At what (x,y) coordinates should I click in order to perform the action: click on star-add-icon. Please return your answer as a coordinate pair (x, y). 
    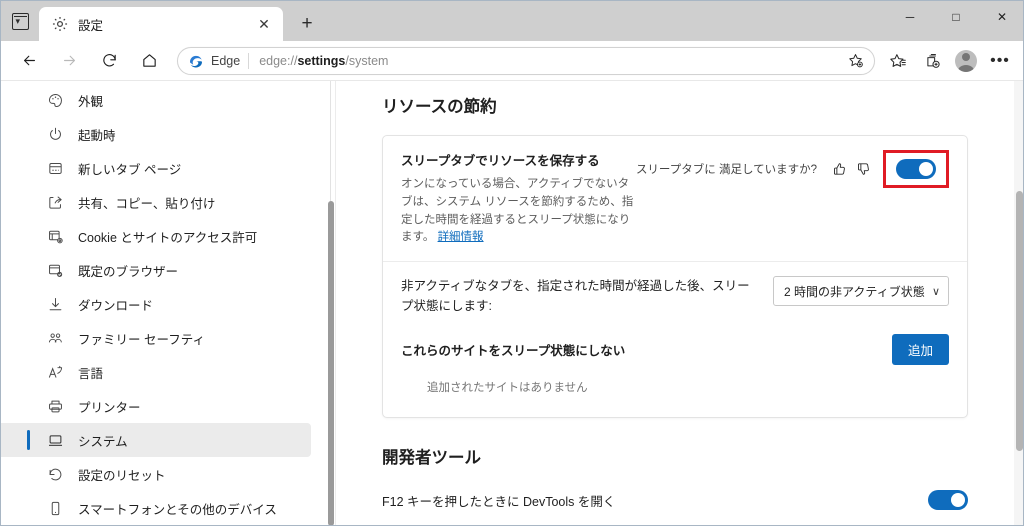
    Looking at the image, I should click on (855, 61).